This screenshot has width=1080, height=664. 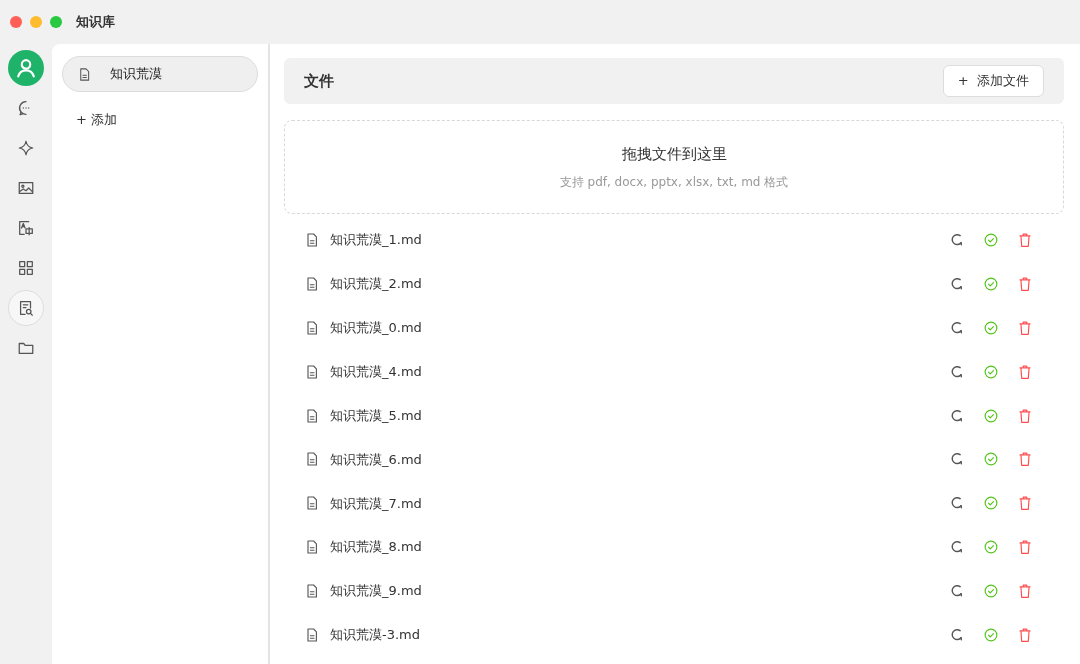 I want to click on close-window-button, so click(x=16, y=22).